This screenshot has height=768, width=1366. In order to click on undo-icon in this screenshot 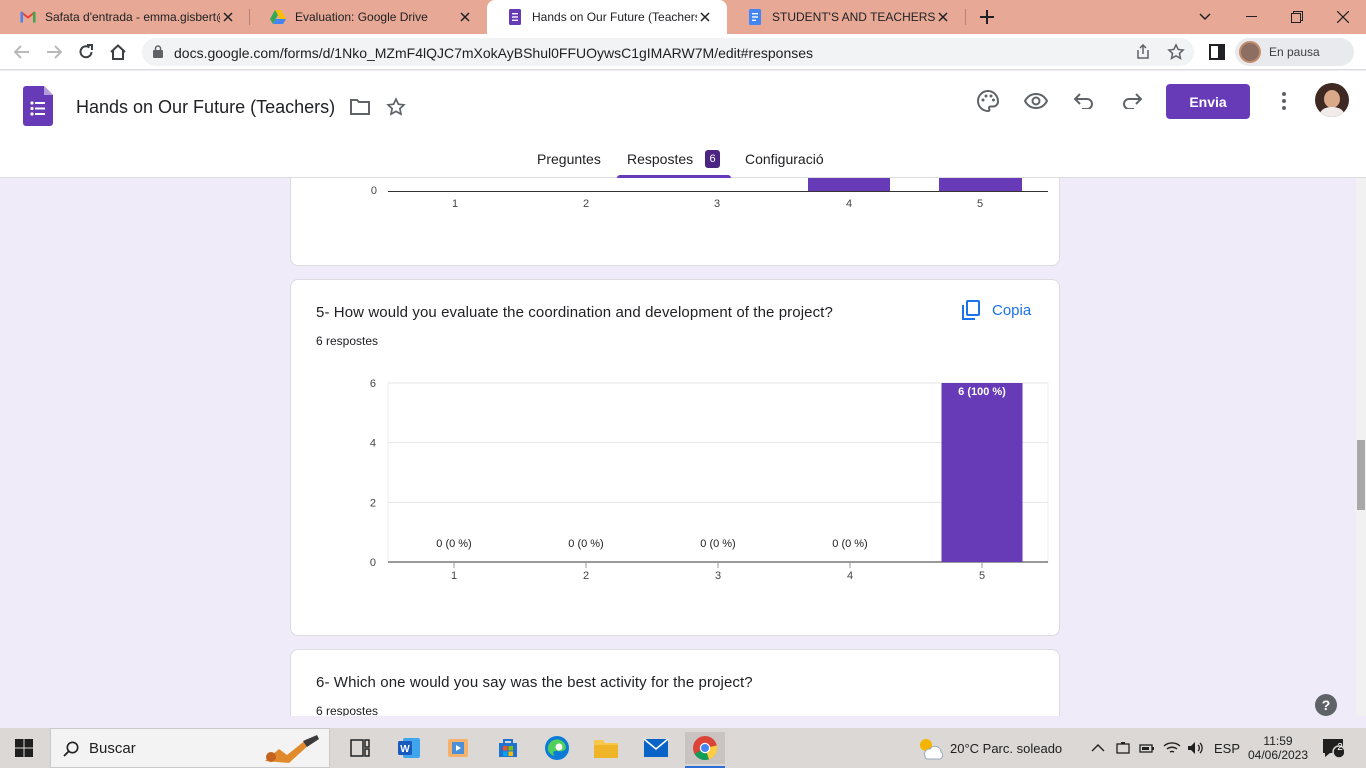, I will do `click(1083, 101)`.